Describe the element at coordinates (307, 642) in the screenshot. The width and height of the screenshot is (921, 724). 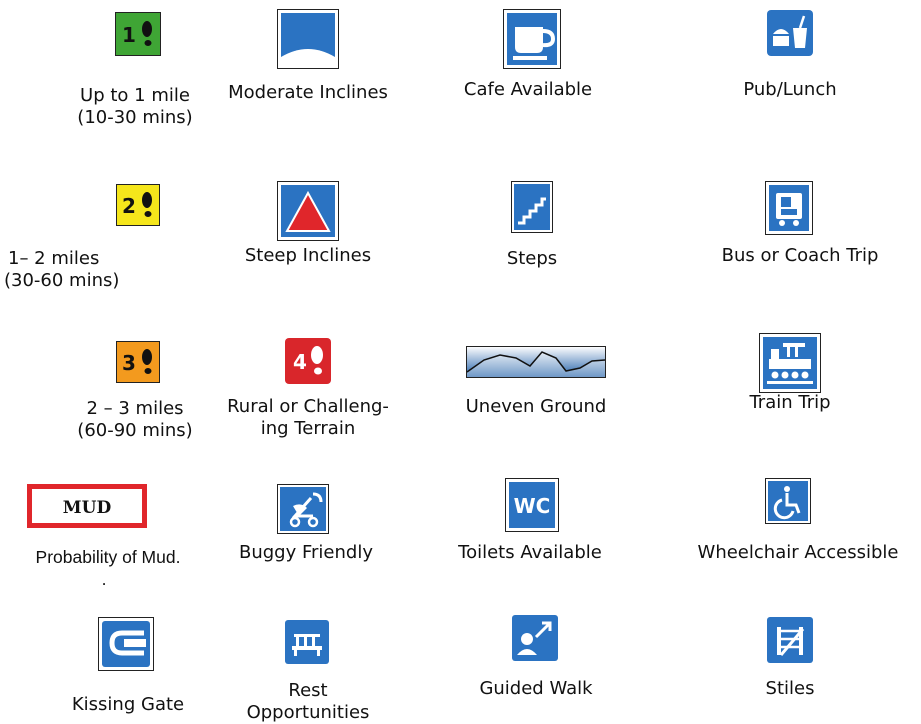
I see `rest-bench-icon` at that location.